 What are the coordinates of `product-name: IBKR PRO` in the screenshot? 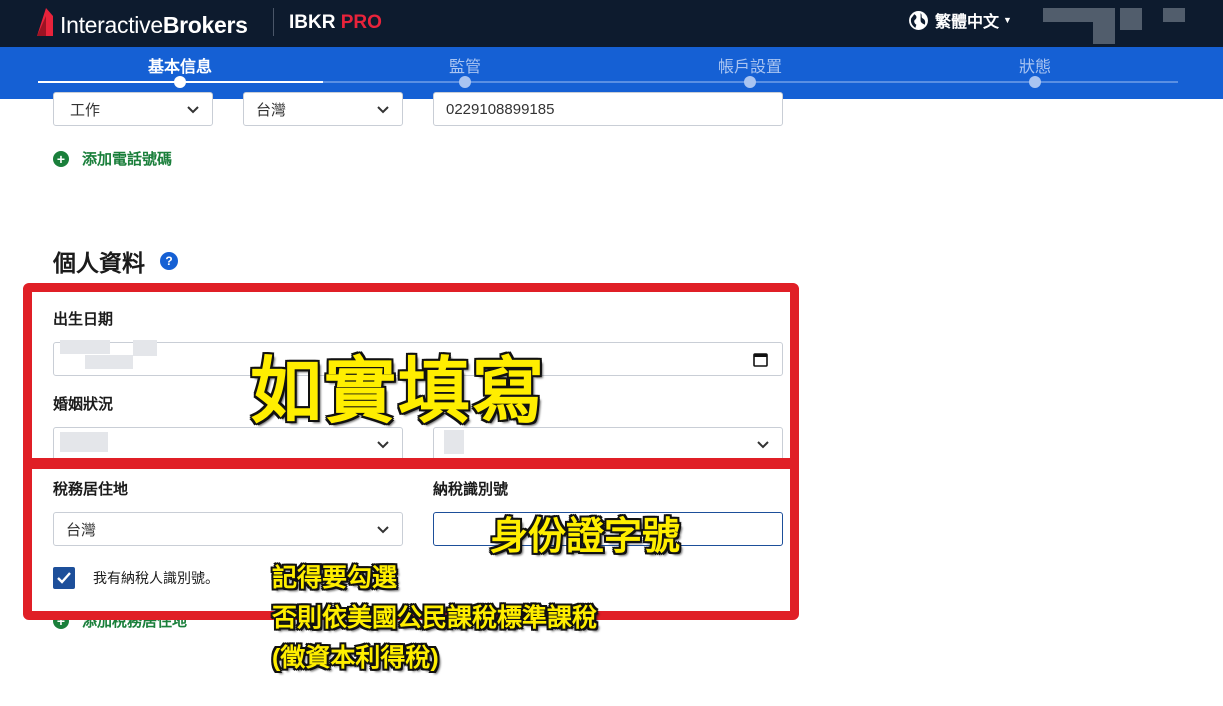 It's located at (335, 22).